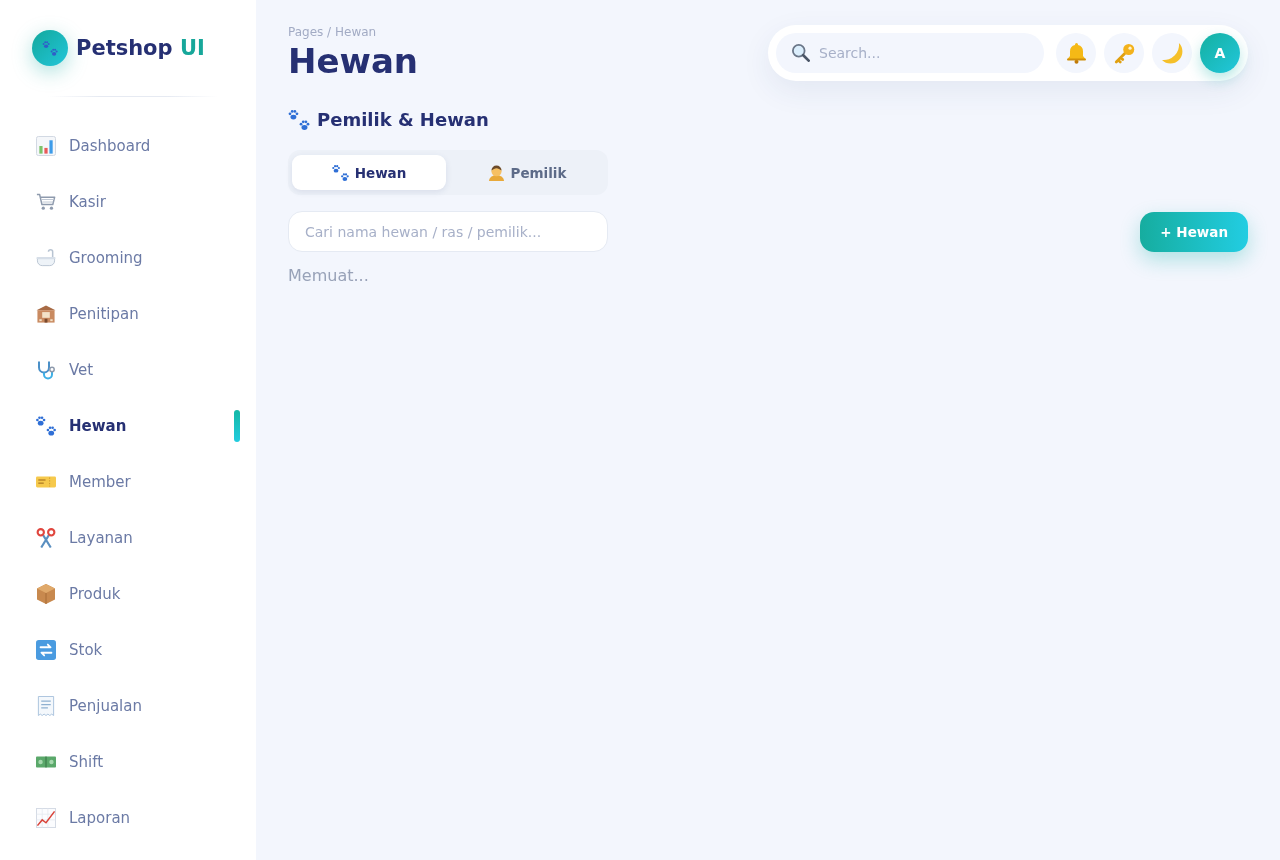 This screenshot has width=1280, height=860. Describe the element at coordinates (123, 202) in the screenshot. I see `sidebar-item: Kasir` at that location.